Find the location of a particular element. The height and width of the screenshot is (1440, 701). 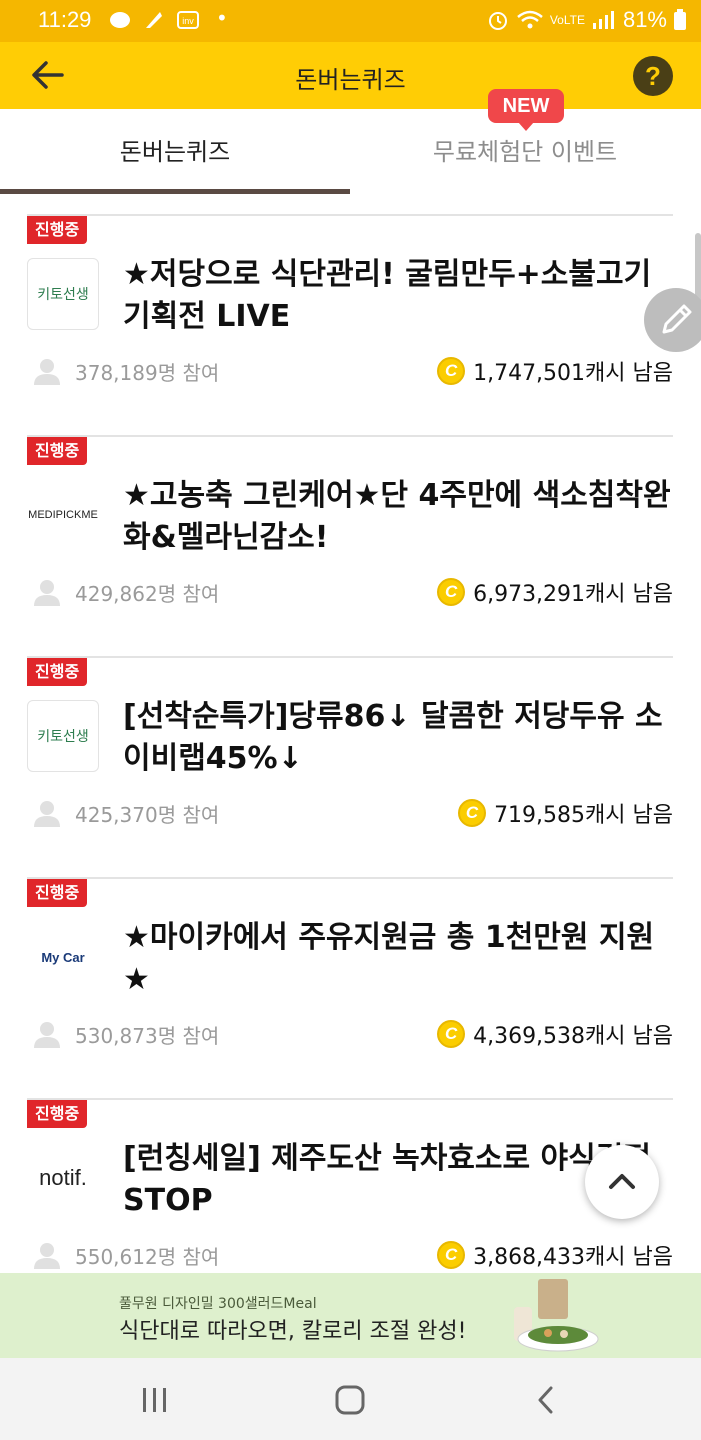

ad-brand: 풀무원 디자인밀 300샐러드Meal is located at coordinates (218, 1304).